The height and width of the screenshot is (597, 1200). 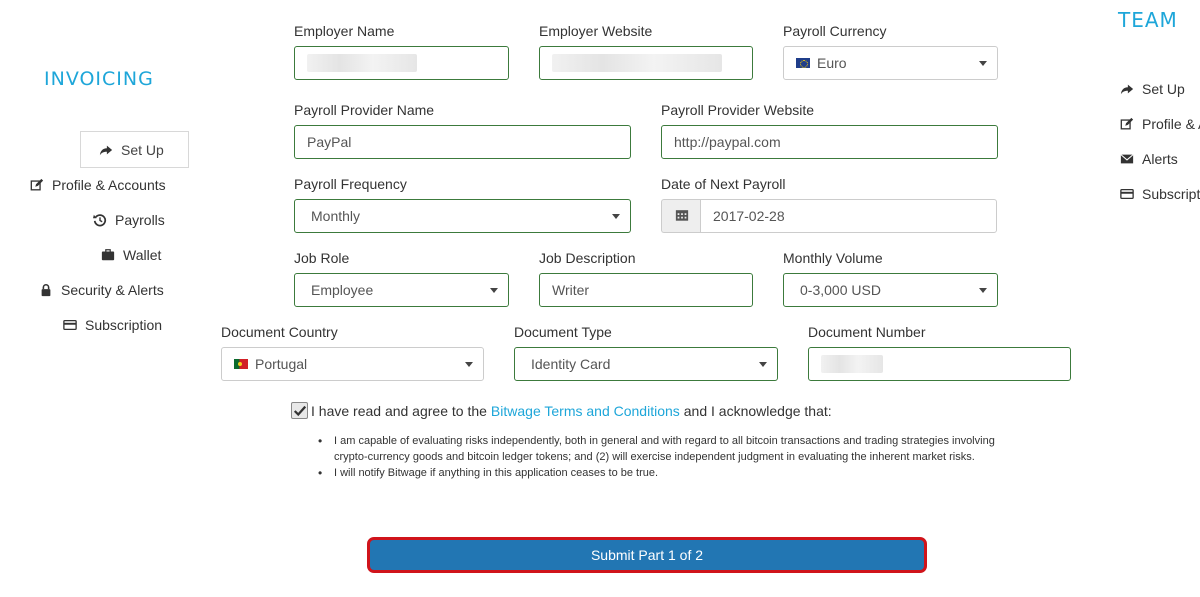 What do you see at coordinates (279, 332) in the screenshot?
I see `document-country-label: Document Country` at bounding box center [279, 332].